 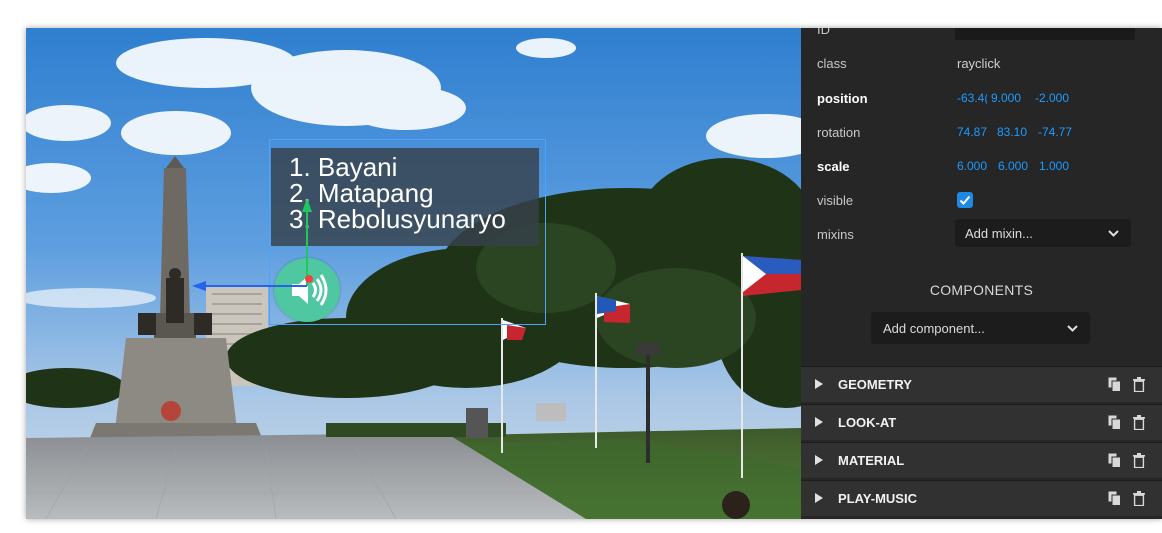 I want to click on attr-row-visible: visible, so click(x=981, y=202).